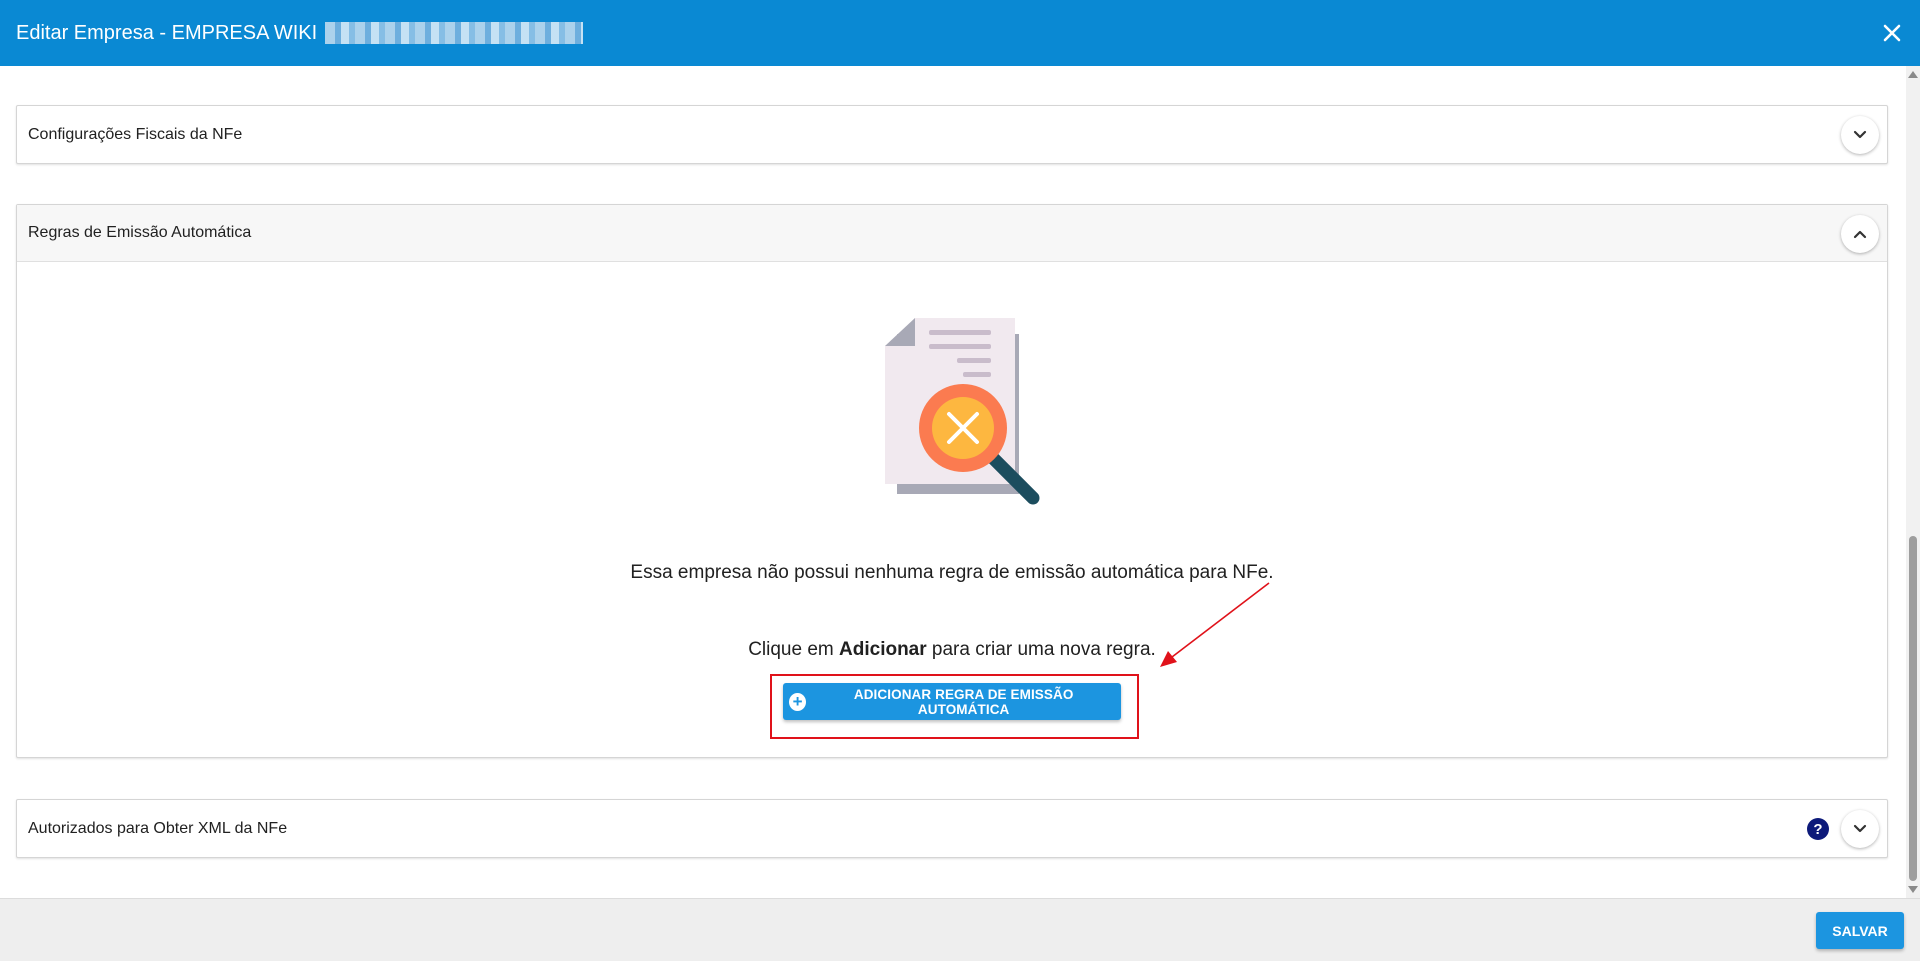 Image resolution: width=1920 pixels, height=961 pixels. I want to click on panel-fiscal-config-header: Configurações Fiscais da NFe, so click(952, 134).